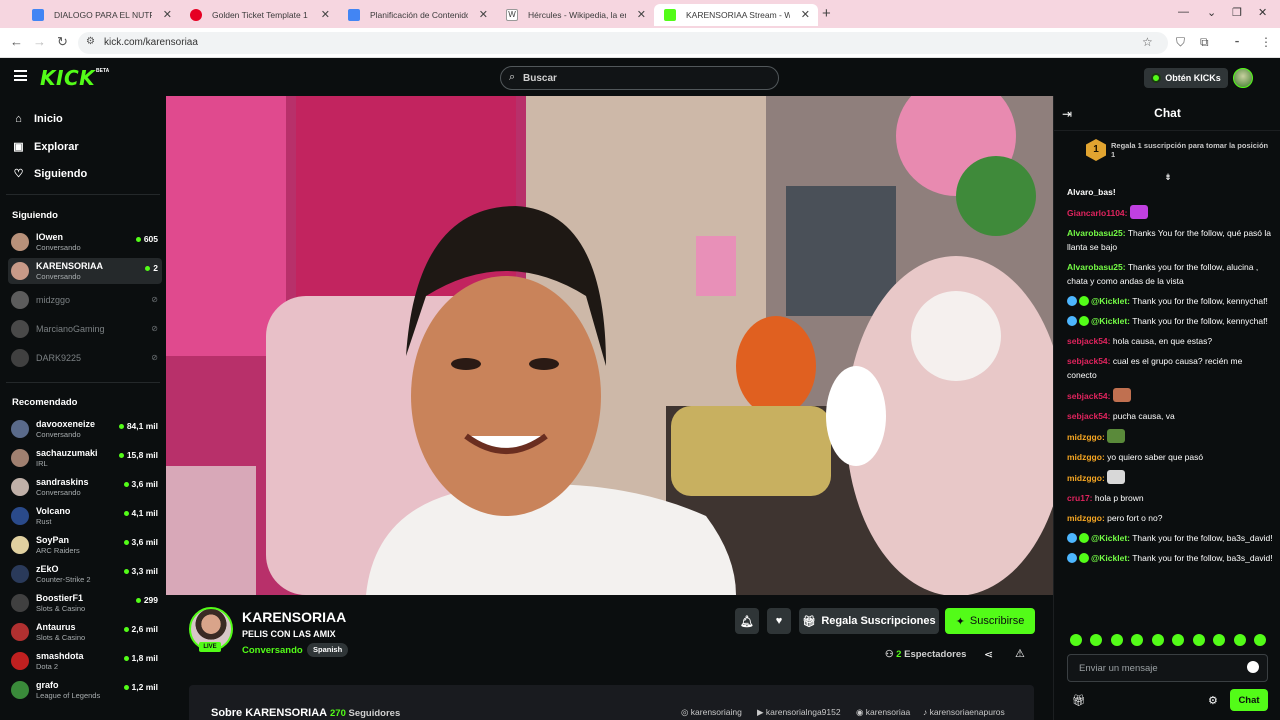 The width and height of the screenshot is (1280, 720). I want to click on send-chat-button: Chat, so click(1249, 700).